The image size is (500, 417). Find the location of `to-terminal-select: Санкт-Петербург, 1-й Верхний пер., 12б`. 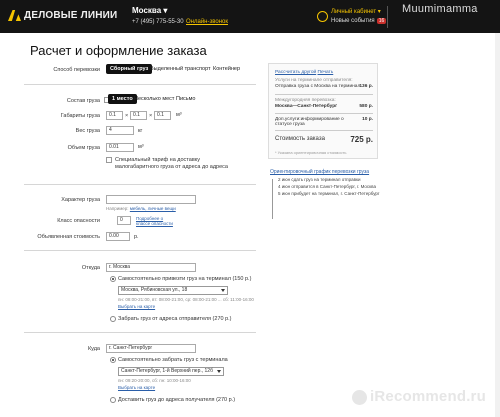

to-terminal-select: Санкт-Петербург, 1-й Верхний пер., 12б is located at coordinates (171, 371).